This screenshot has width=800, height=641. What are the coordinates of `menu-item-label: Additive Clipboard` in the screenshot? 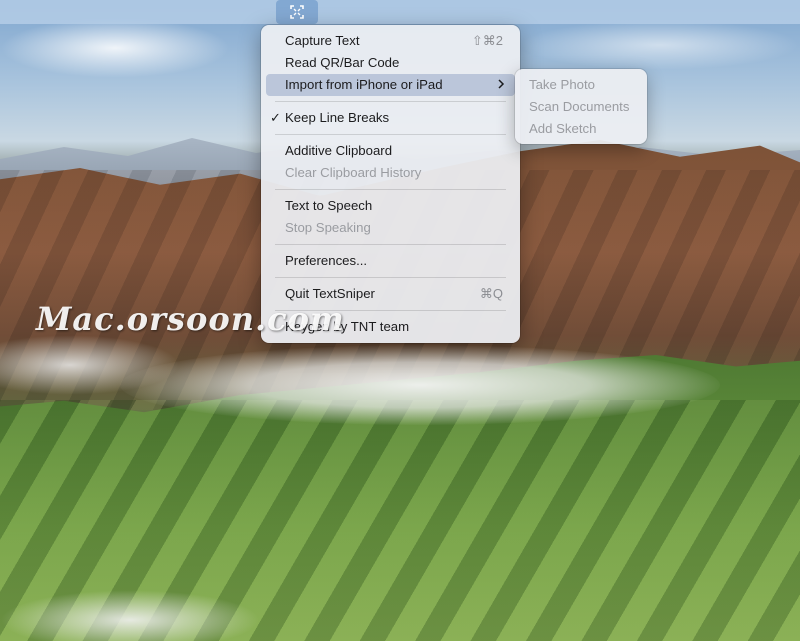 It's located at (339, 150).